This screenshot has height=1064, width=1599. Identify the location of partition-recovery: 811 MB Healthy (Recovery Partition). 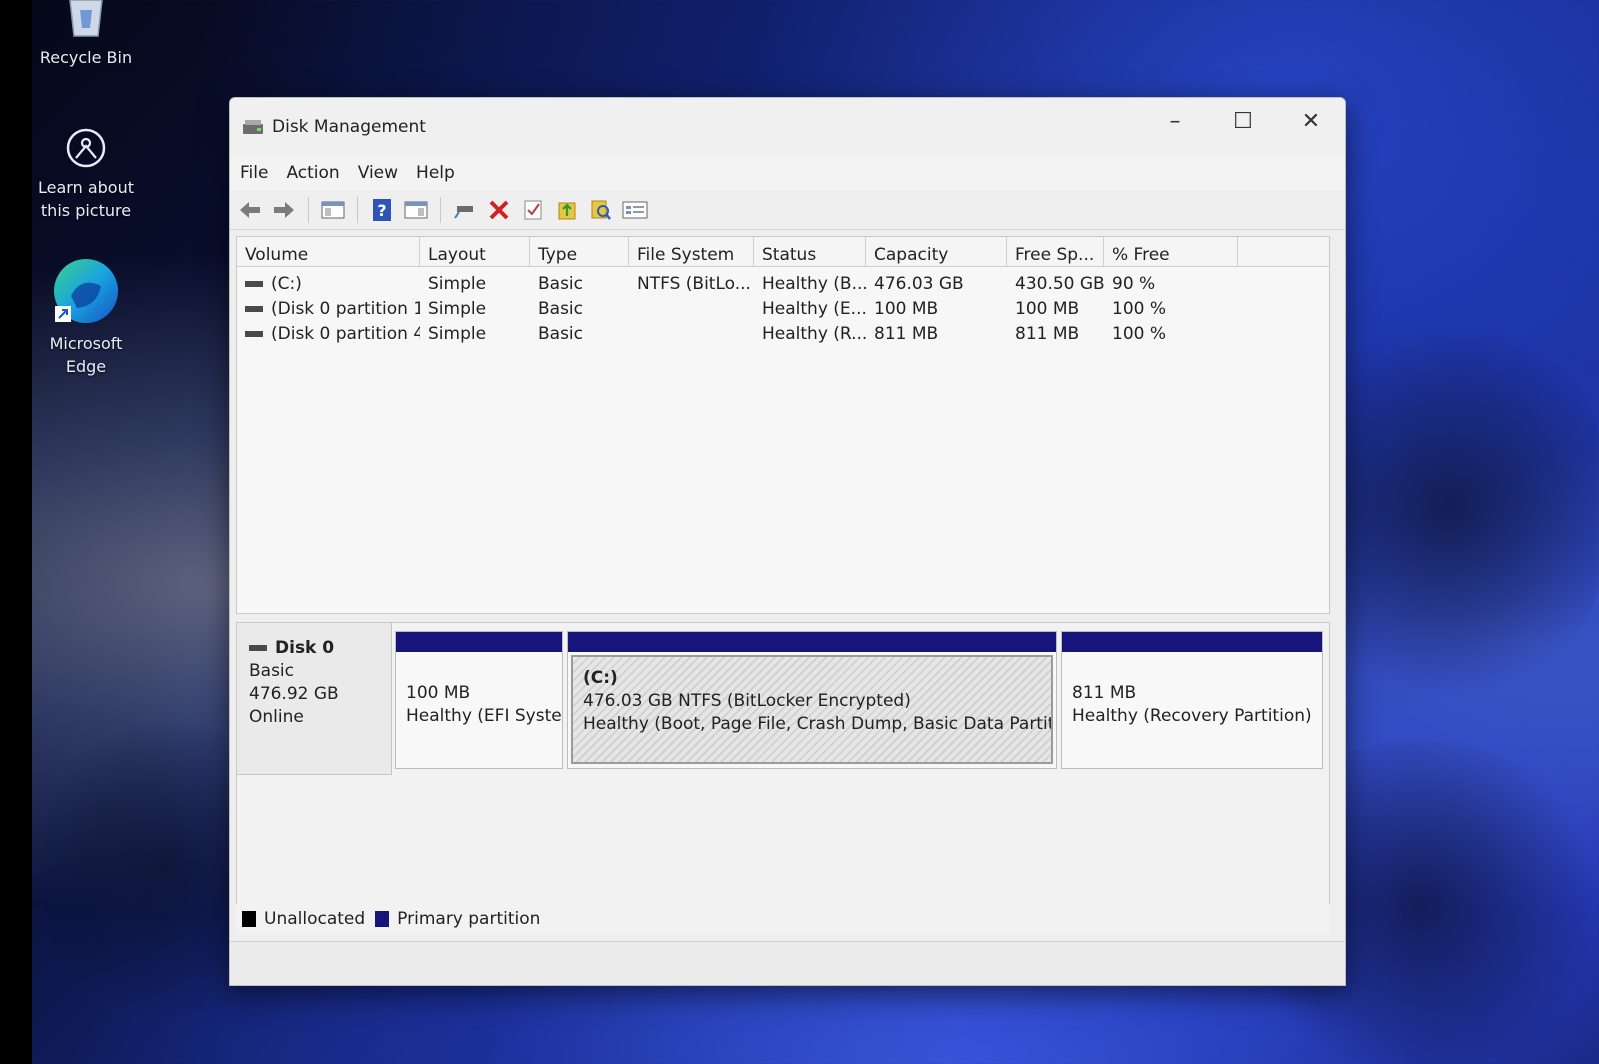
(1192, 700).